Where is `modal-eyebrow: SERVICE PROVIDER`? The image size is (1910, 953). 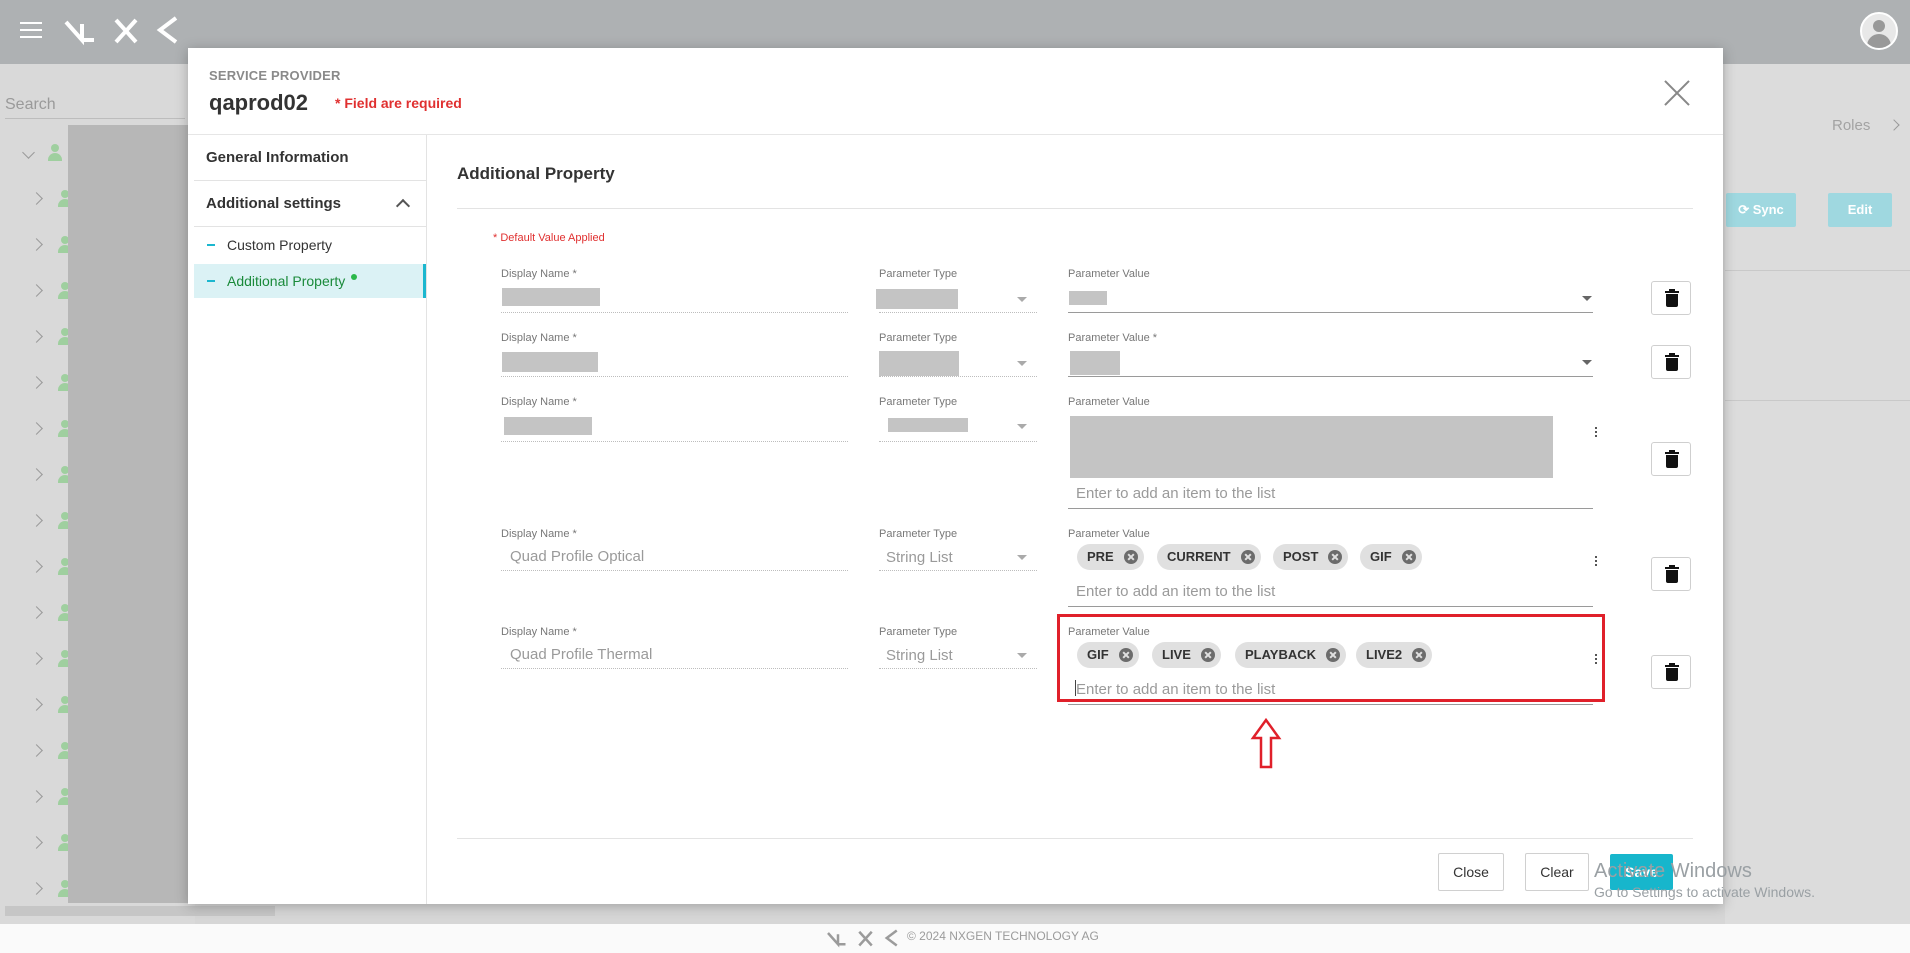 modal-eyebrow: SERVICE PROVIDER is located at coordinates (275, 75).